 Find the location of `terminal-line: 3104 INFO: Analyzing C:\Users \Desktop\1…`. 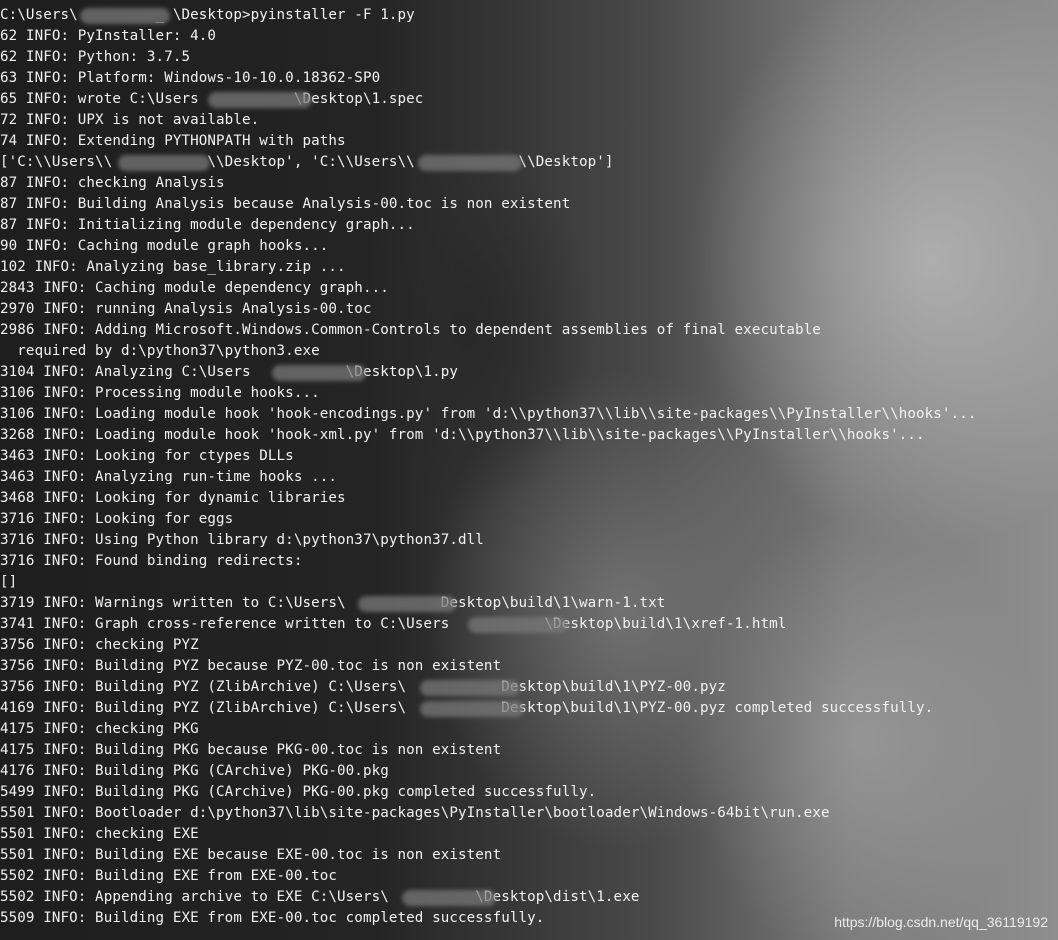

terminal-line: 3104 INFO: Analyzing C:\Users \Desktop\1… is located at coordinates (229, 372).